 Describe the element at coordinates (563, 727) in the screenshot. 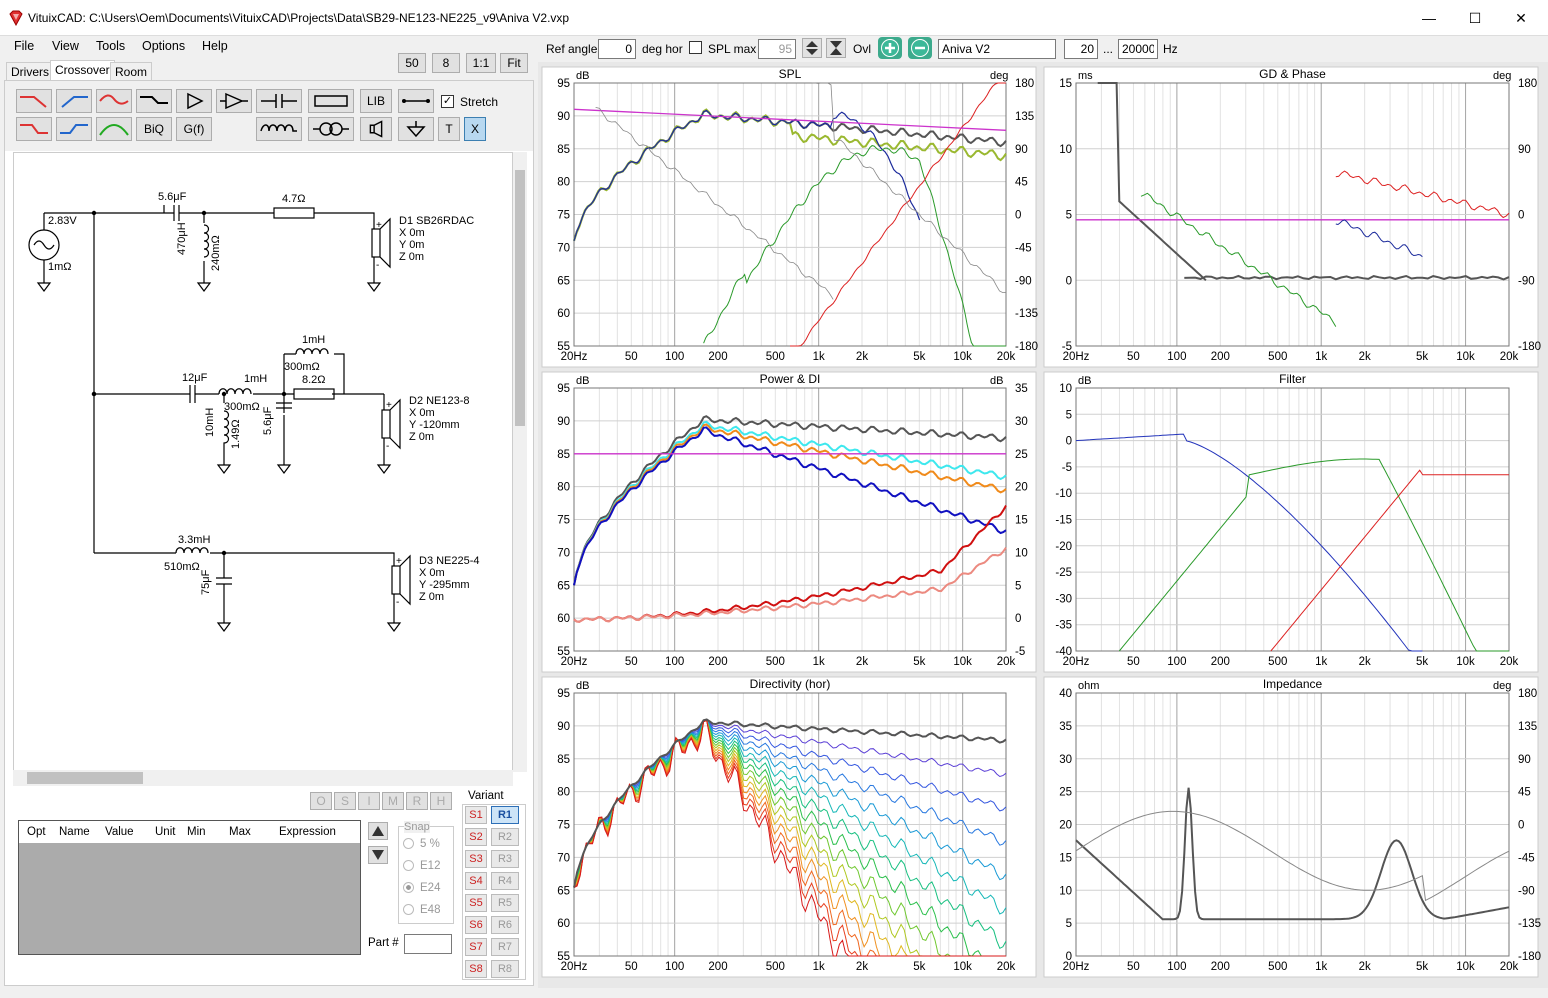

I see `y-tick-label: 90` at that location.